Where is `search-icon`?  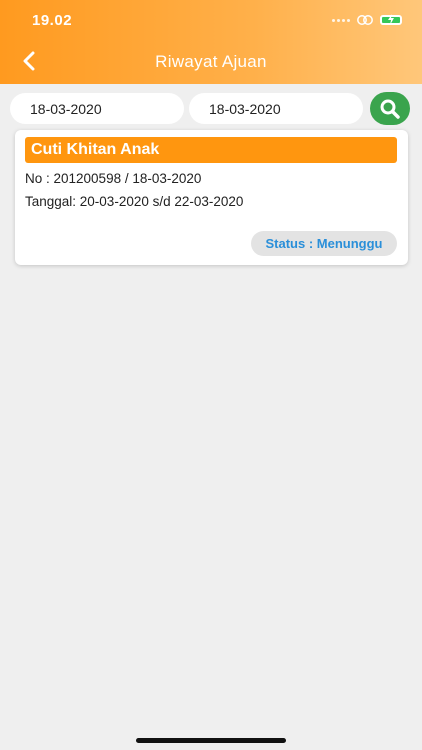
search-icon is located at coordinates (390, 109).